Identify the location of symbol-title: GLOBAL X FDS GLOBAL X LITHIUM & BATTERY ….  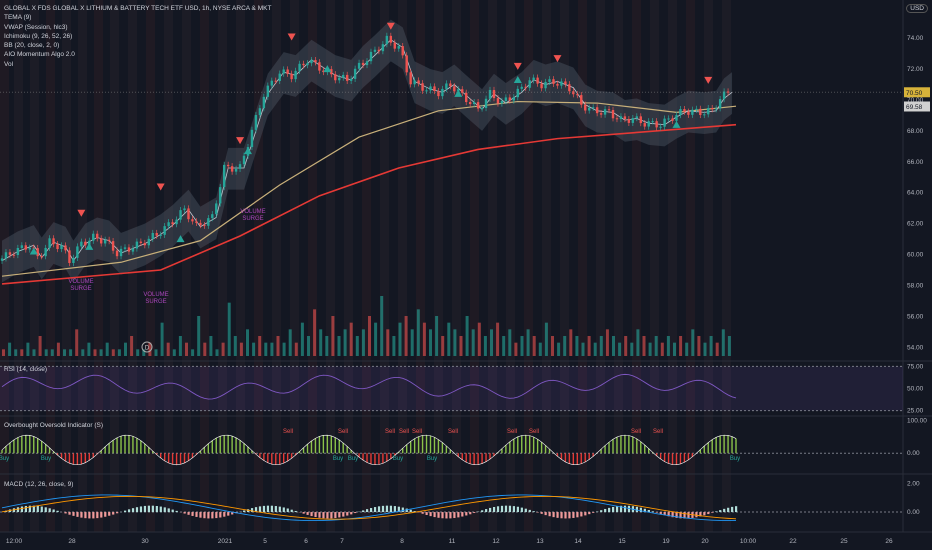
(138, 8).